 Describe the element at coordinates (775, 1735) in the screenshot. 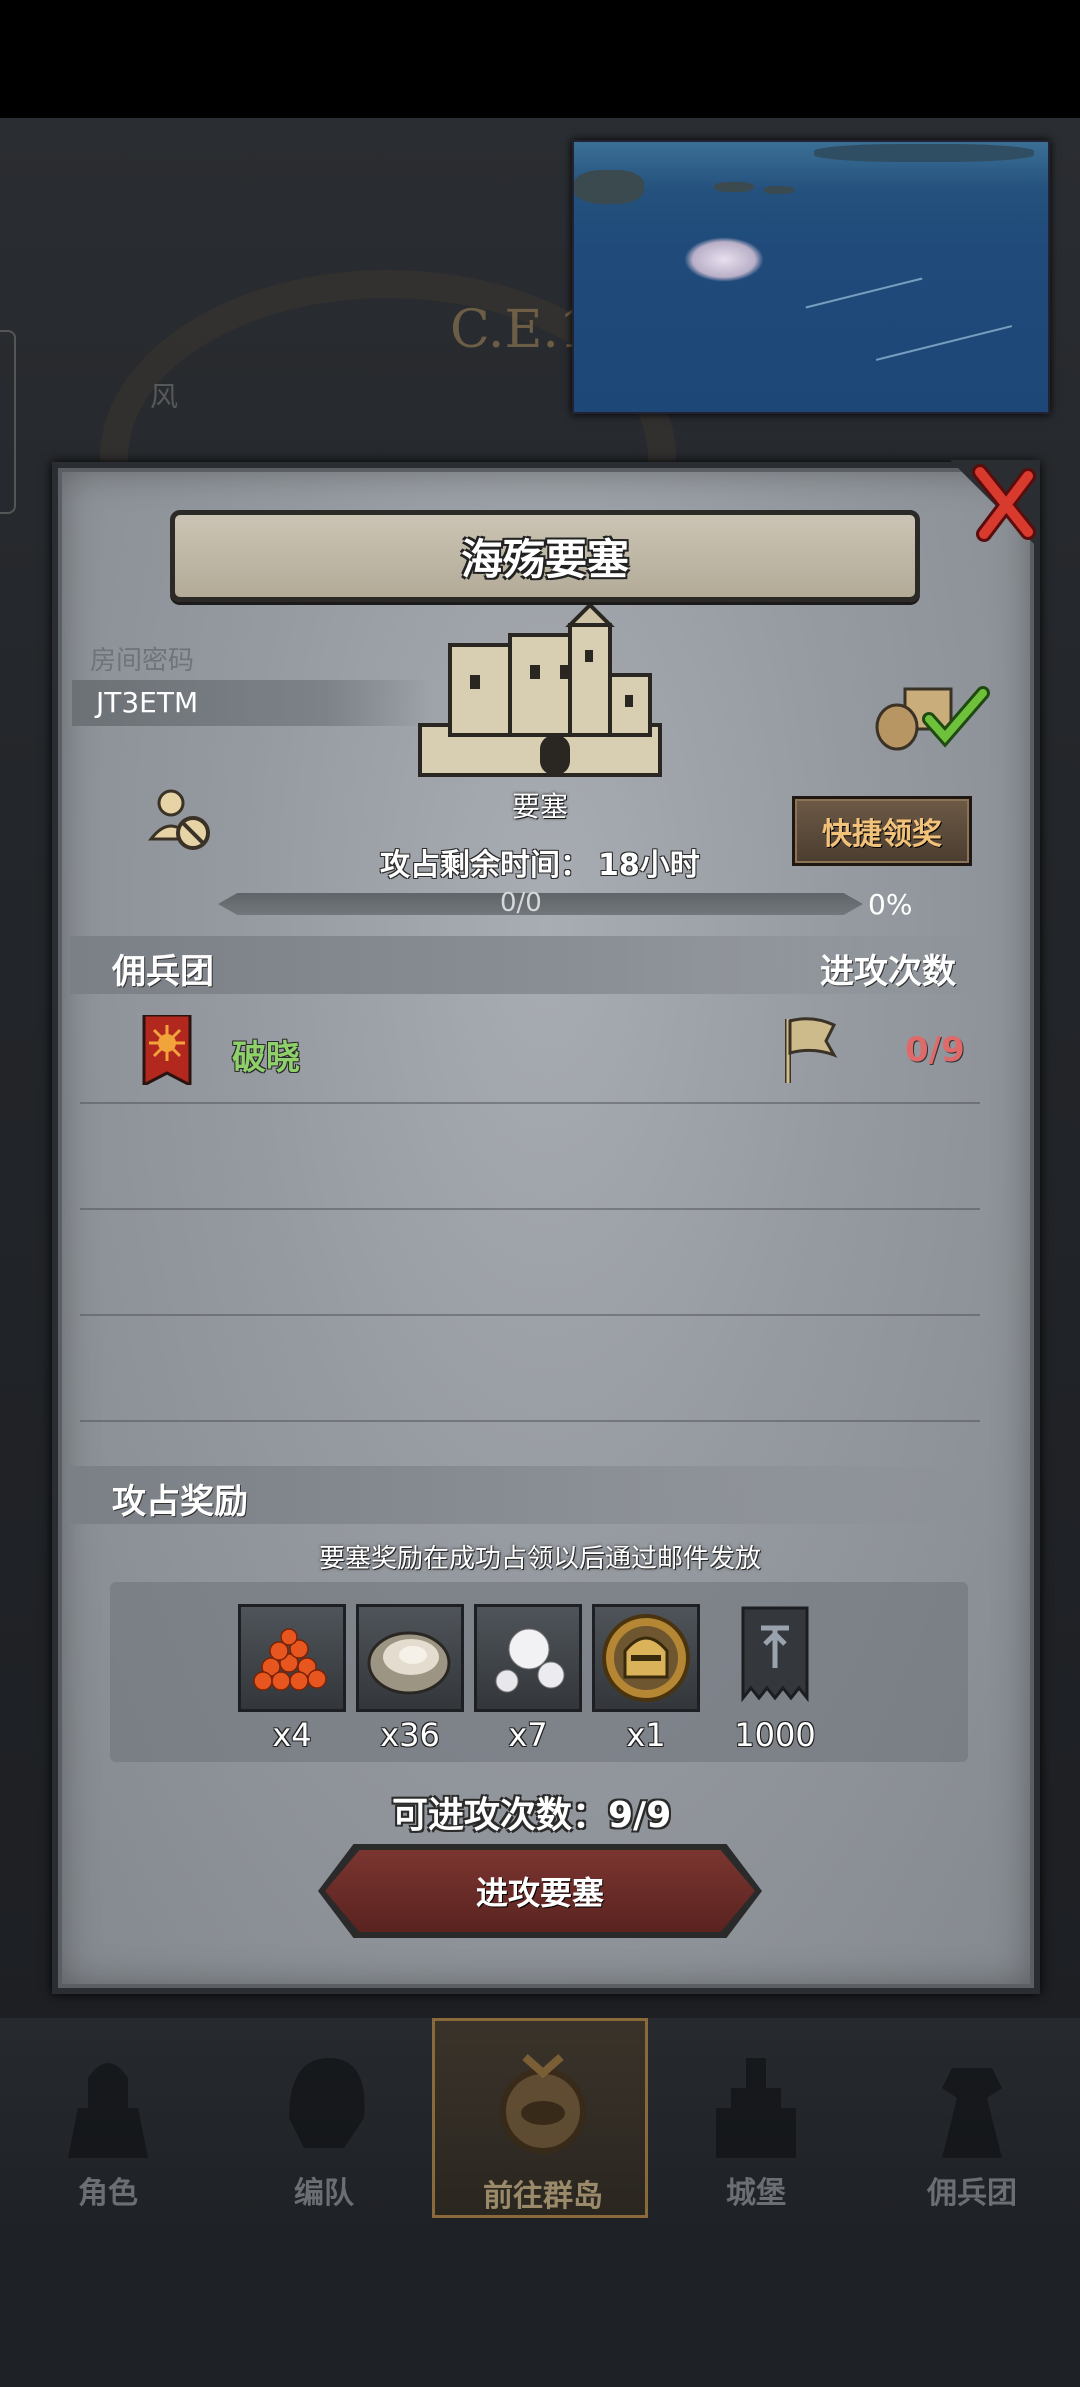

I see `reward-count: 1000` at that location.